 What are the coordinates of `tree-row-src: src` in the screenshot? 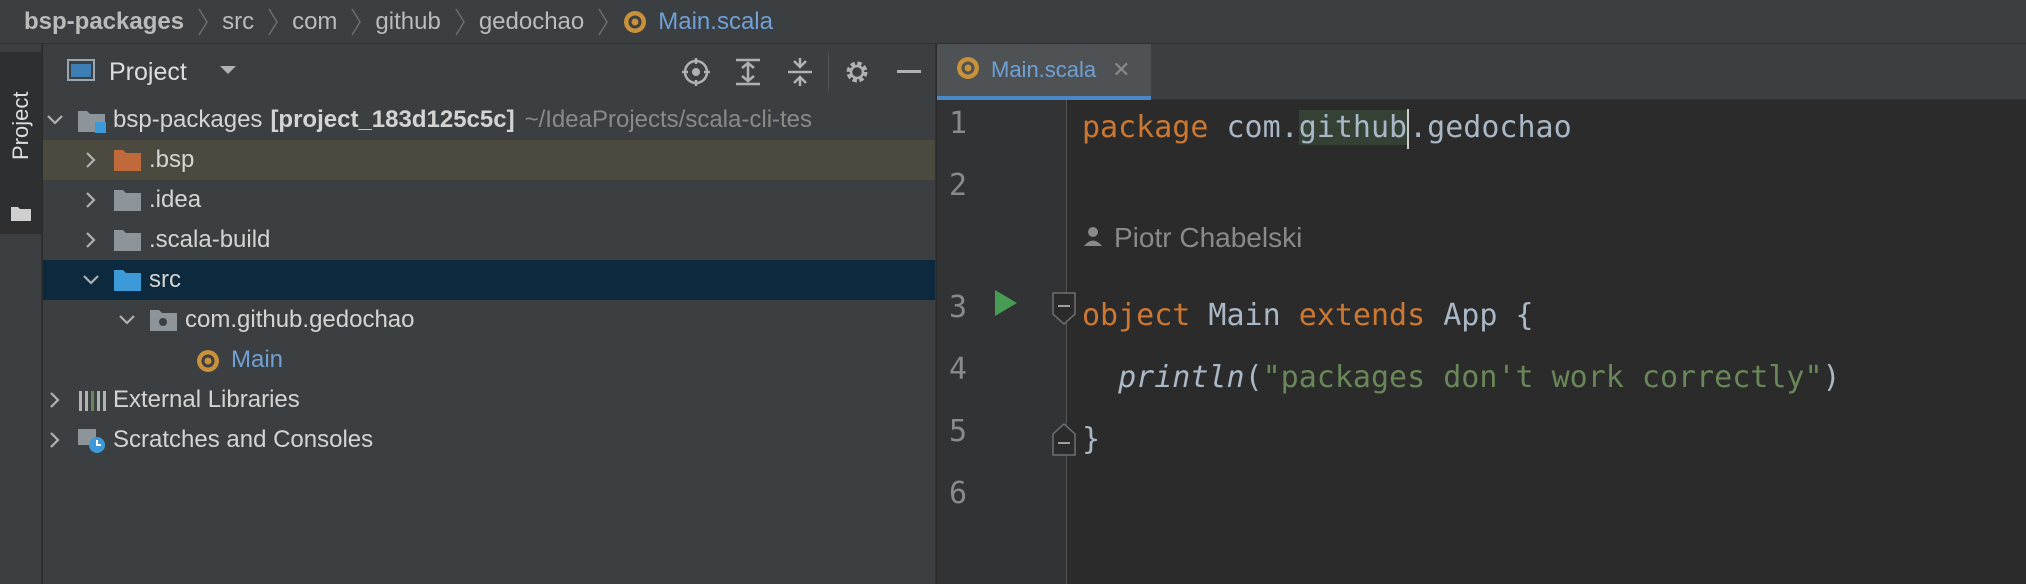 It's located at (489, 280).